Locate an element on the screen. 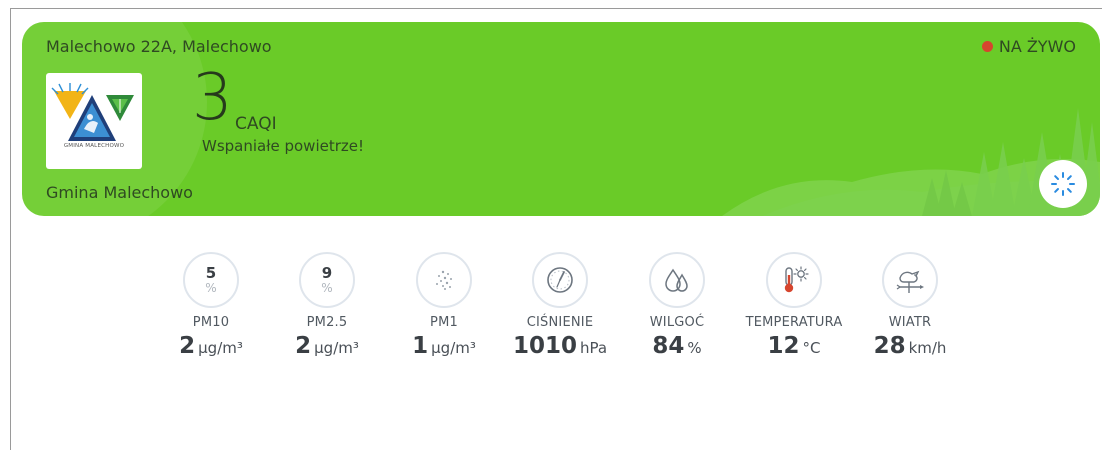 This screenshot has height=450, width=1102. metric-pressure: CIŚNIENIE 1010 hPa is located at coordinates (560, 305).